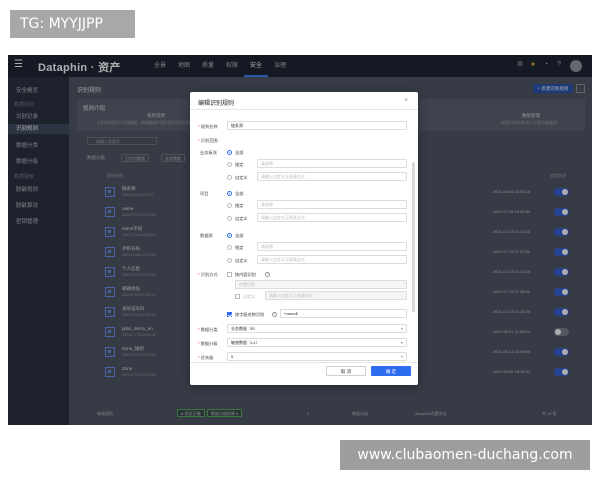 The width and height of the screenshot is (600, 480). I want to click on project-custom-radio, so click(229, 218).